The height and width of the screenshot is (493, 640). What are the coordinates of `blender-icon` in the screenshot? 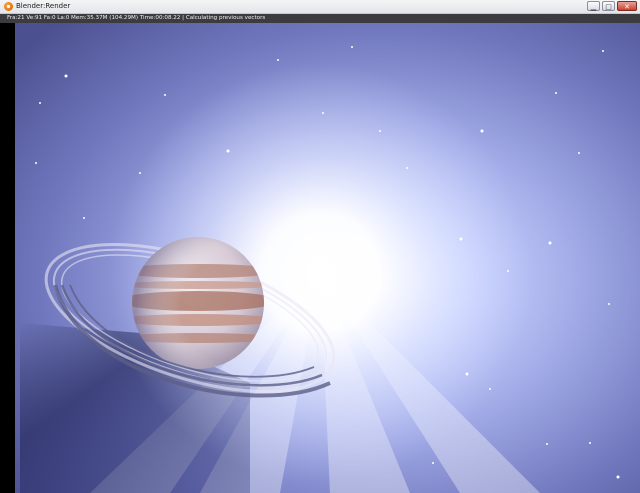 It's located at (8, 6).